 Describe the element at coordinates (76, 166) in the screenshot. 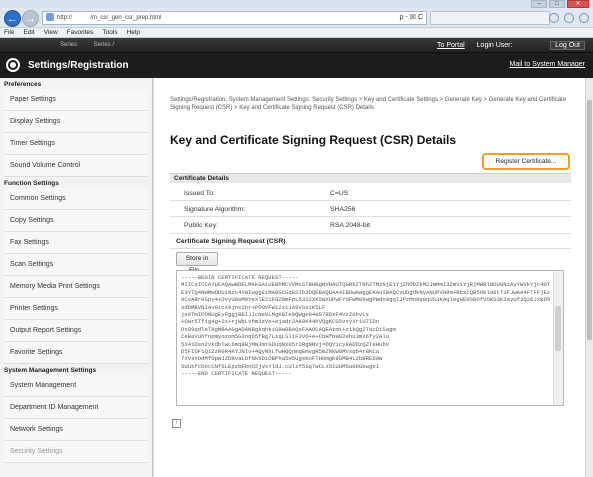

I see `sidebar-item-sound-volume-control: Sound Volume Control` at that location.